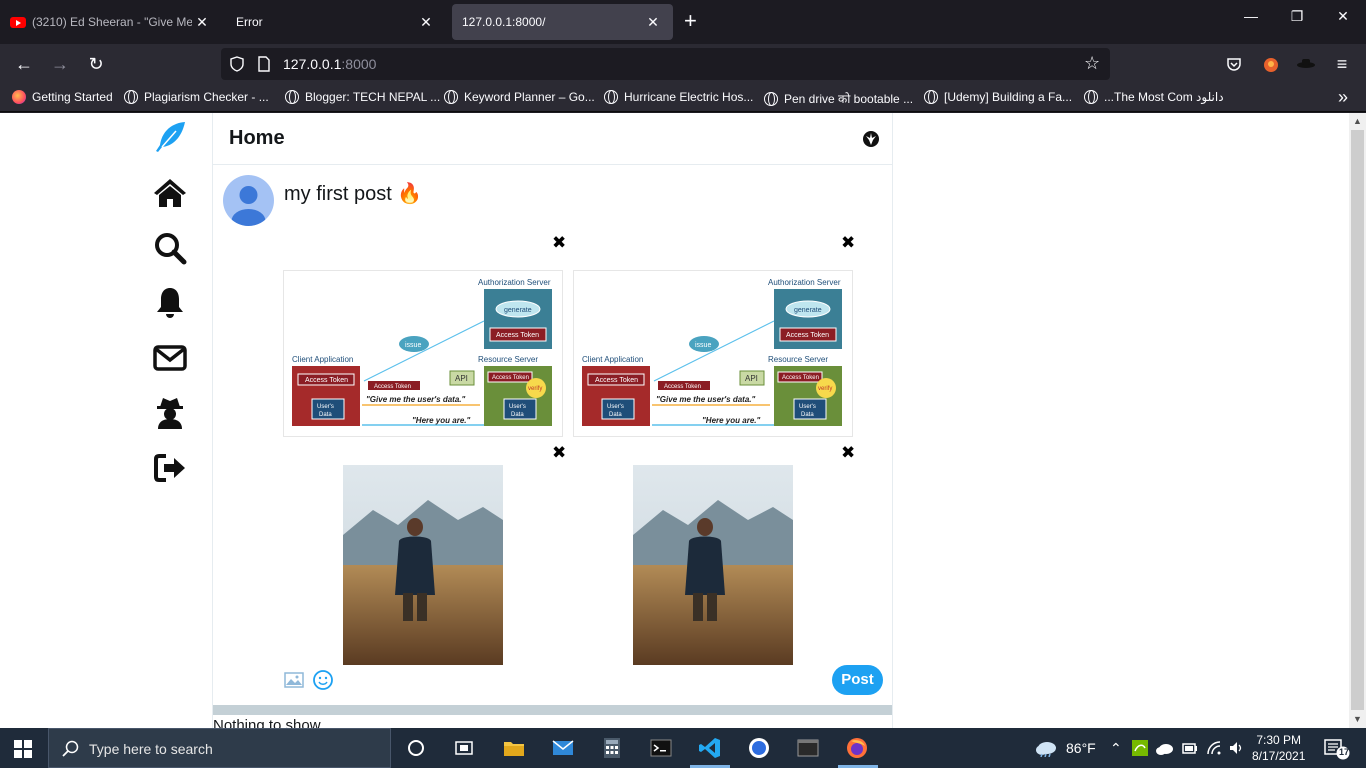 Image resolution: width=1366 pixels, height=768 pixels. I want to click on envelope-icon, so click(170, 358).